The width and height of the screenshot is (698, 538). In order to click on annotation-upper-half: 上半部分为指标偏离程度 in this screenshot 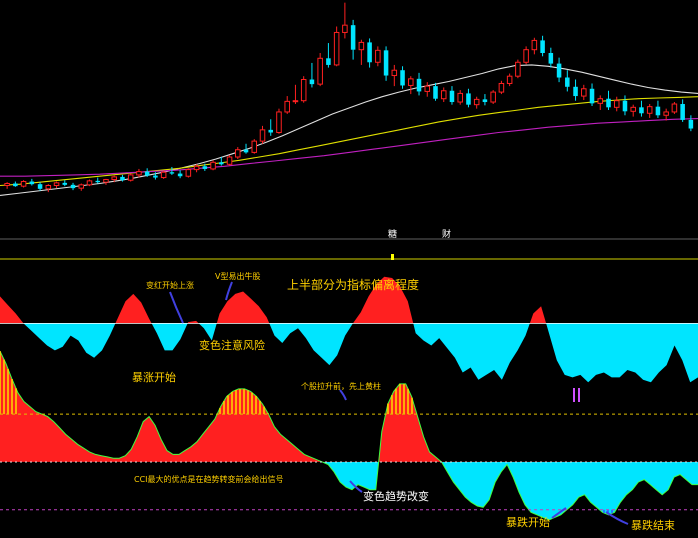, I will do `click(353, 285)`.